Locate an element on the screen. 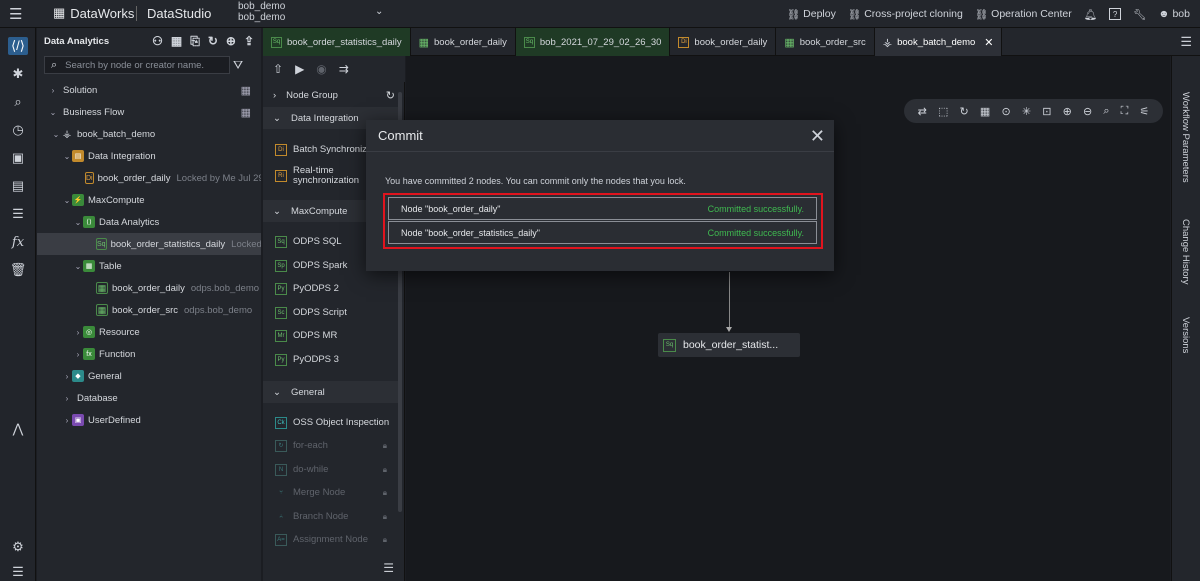 This screenshot has width=1200, height=581. tab-book-order-daily-table: ▦ book_order_daily is located at coordinates (463, 42).